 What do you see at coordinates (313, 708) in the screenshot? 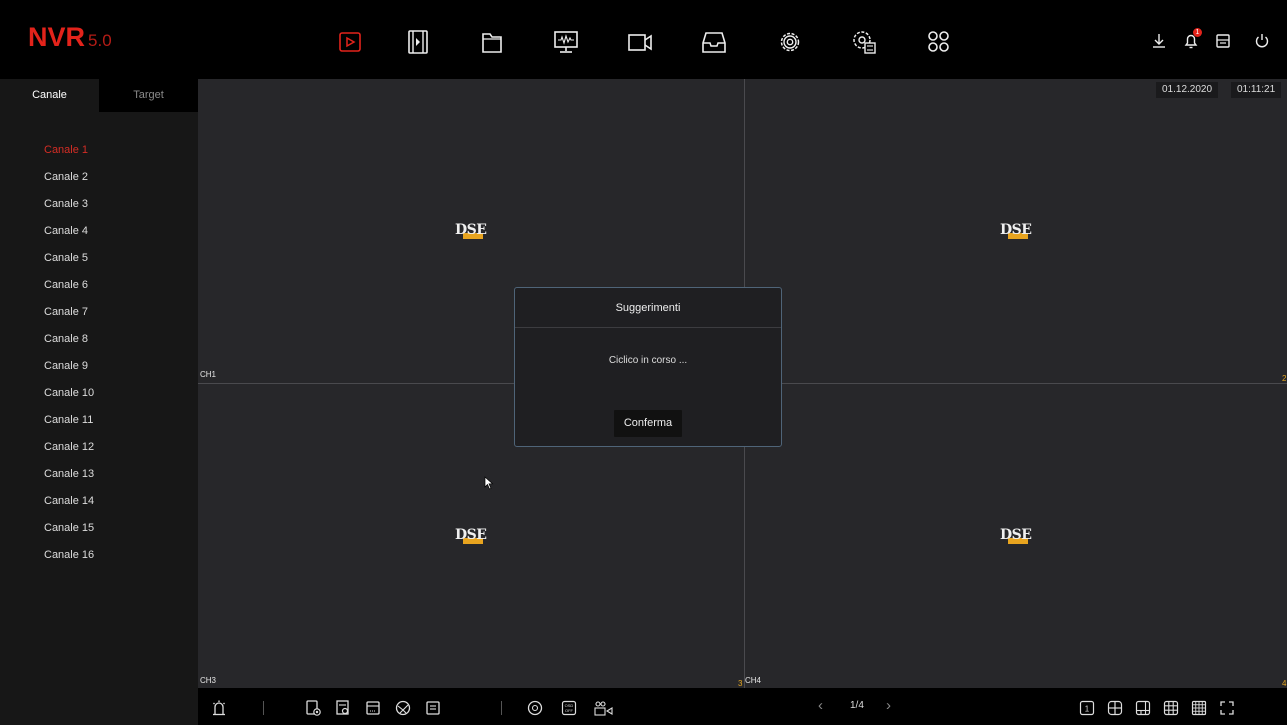
I see `manual-record-icon` at bounding box center [313, 708].